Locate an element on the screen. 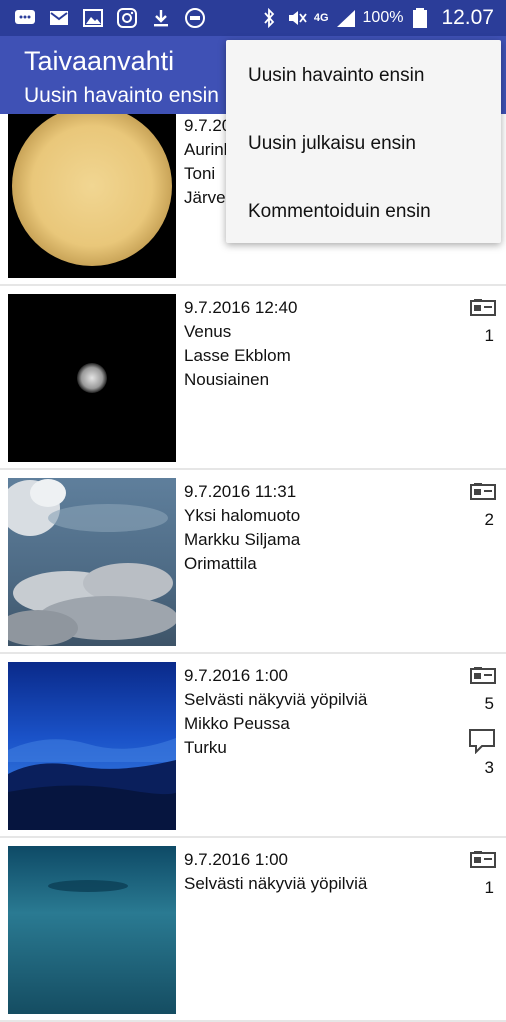 The height and width of the screenshot is (1022, 506). page-title: Taivaanvahti is located at coordinates (99, 61).